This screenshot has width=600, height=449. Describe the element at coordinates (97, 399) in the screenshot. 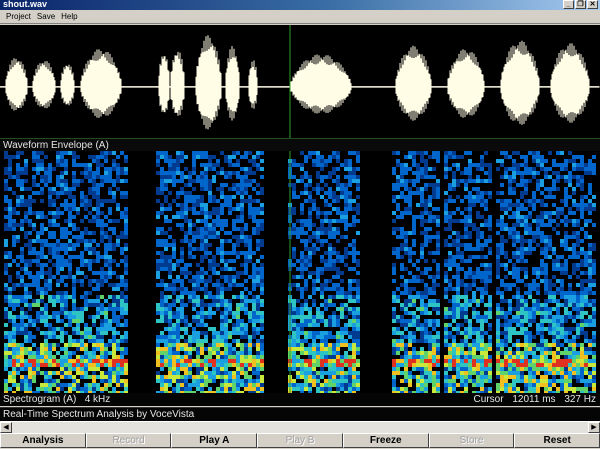

I see `spectrogram-range: 4 kHz` at that location.